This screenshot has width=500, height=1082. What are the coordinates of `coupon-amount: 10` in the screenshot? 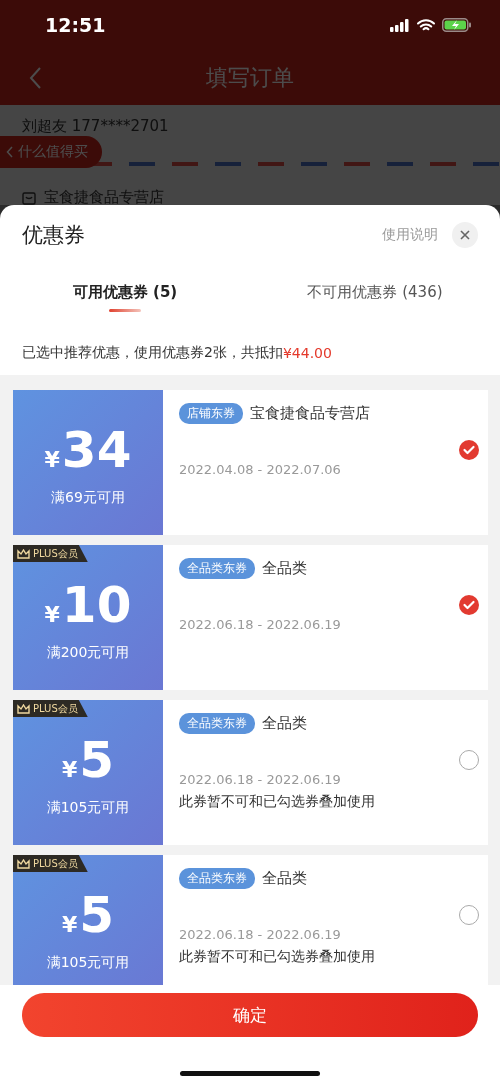 It's located at (96, 604).